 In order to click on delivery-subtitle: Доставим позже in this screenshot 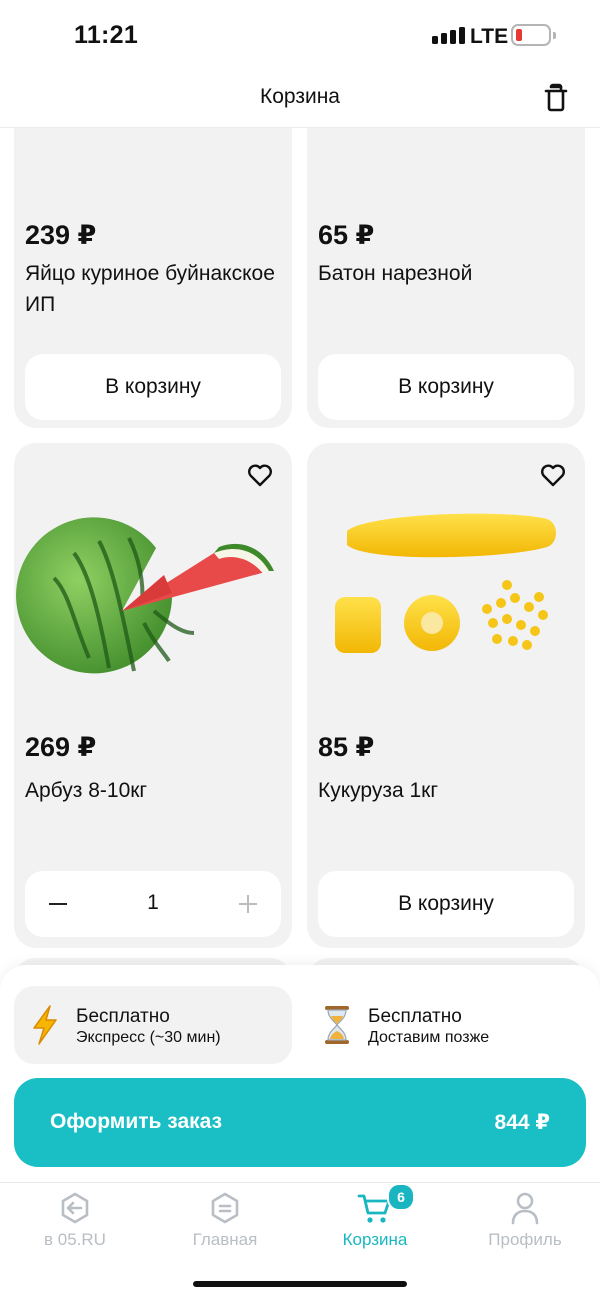, I will do `click(429, 1037)`.